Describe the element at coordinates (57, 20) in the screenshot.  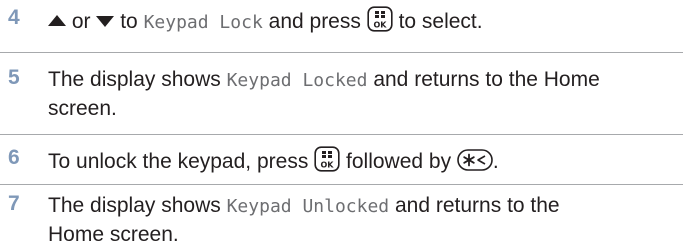
I see `up-arrow-icon` at that location.